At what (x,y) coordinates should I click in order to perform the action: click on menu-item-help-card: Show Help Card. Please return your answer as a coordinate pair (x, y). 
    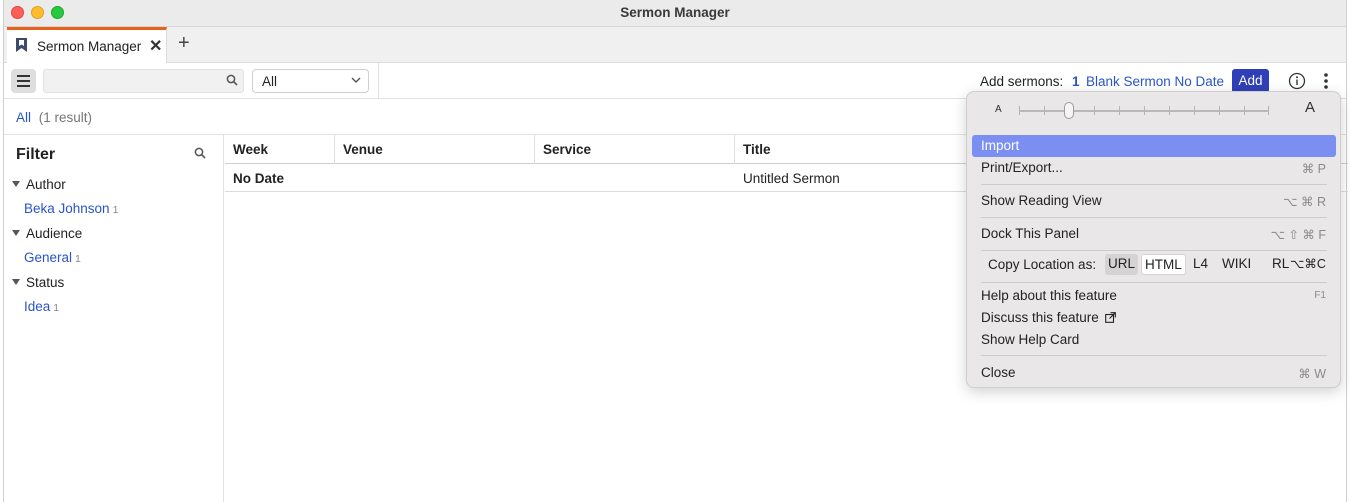
    Looking at the image, I should click on (1030, 339).